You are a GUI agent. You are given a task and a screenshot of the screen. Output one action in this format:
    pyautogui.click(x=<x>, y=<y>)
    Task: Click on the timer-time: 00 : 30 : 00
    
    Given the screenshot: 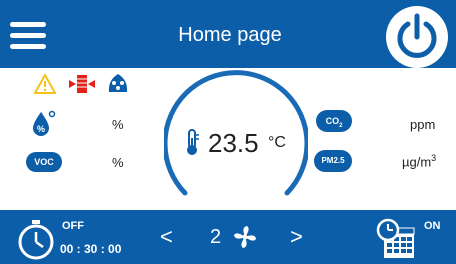 What is the action you would take?
    pyautogui.click(x=91, y=249)
    